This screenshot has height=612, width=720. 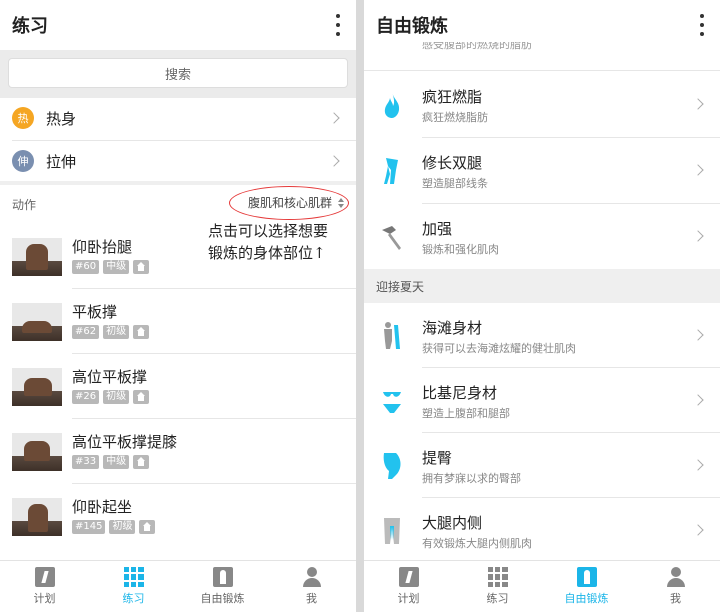 I want to click on workout-name: 比基尼身材, so click(x=460, y=393).